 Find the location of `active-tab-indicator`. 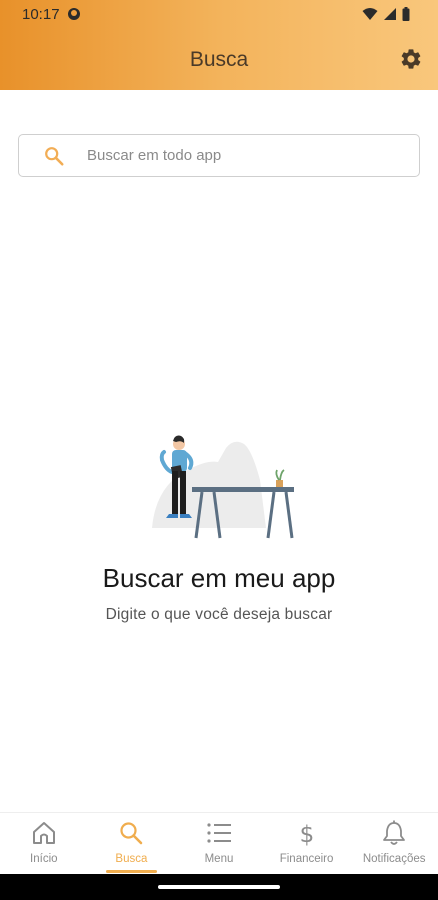

active-tab-indicator is located at coordinates (131, 871).